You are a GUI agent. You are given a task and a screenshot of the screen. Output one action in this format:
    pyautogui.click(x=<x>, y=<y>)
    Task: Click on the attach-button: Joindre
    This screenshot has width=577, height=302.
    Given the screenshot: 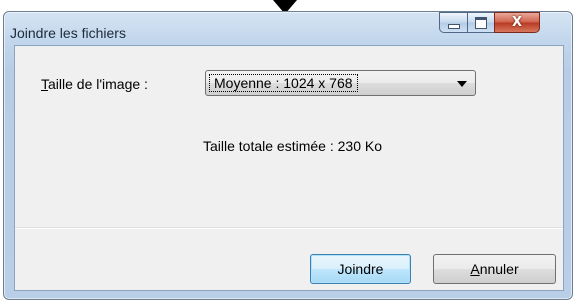 What is the action you would take?
    pyautogui.click(x=360, y=269)
    